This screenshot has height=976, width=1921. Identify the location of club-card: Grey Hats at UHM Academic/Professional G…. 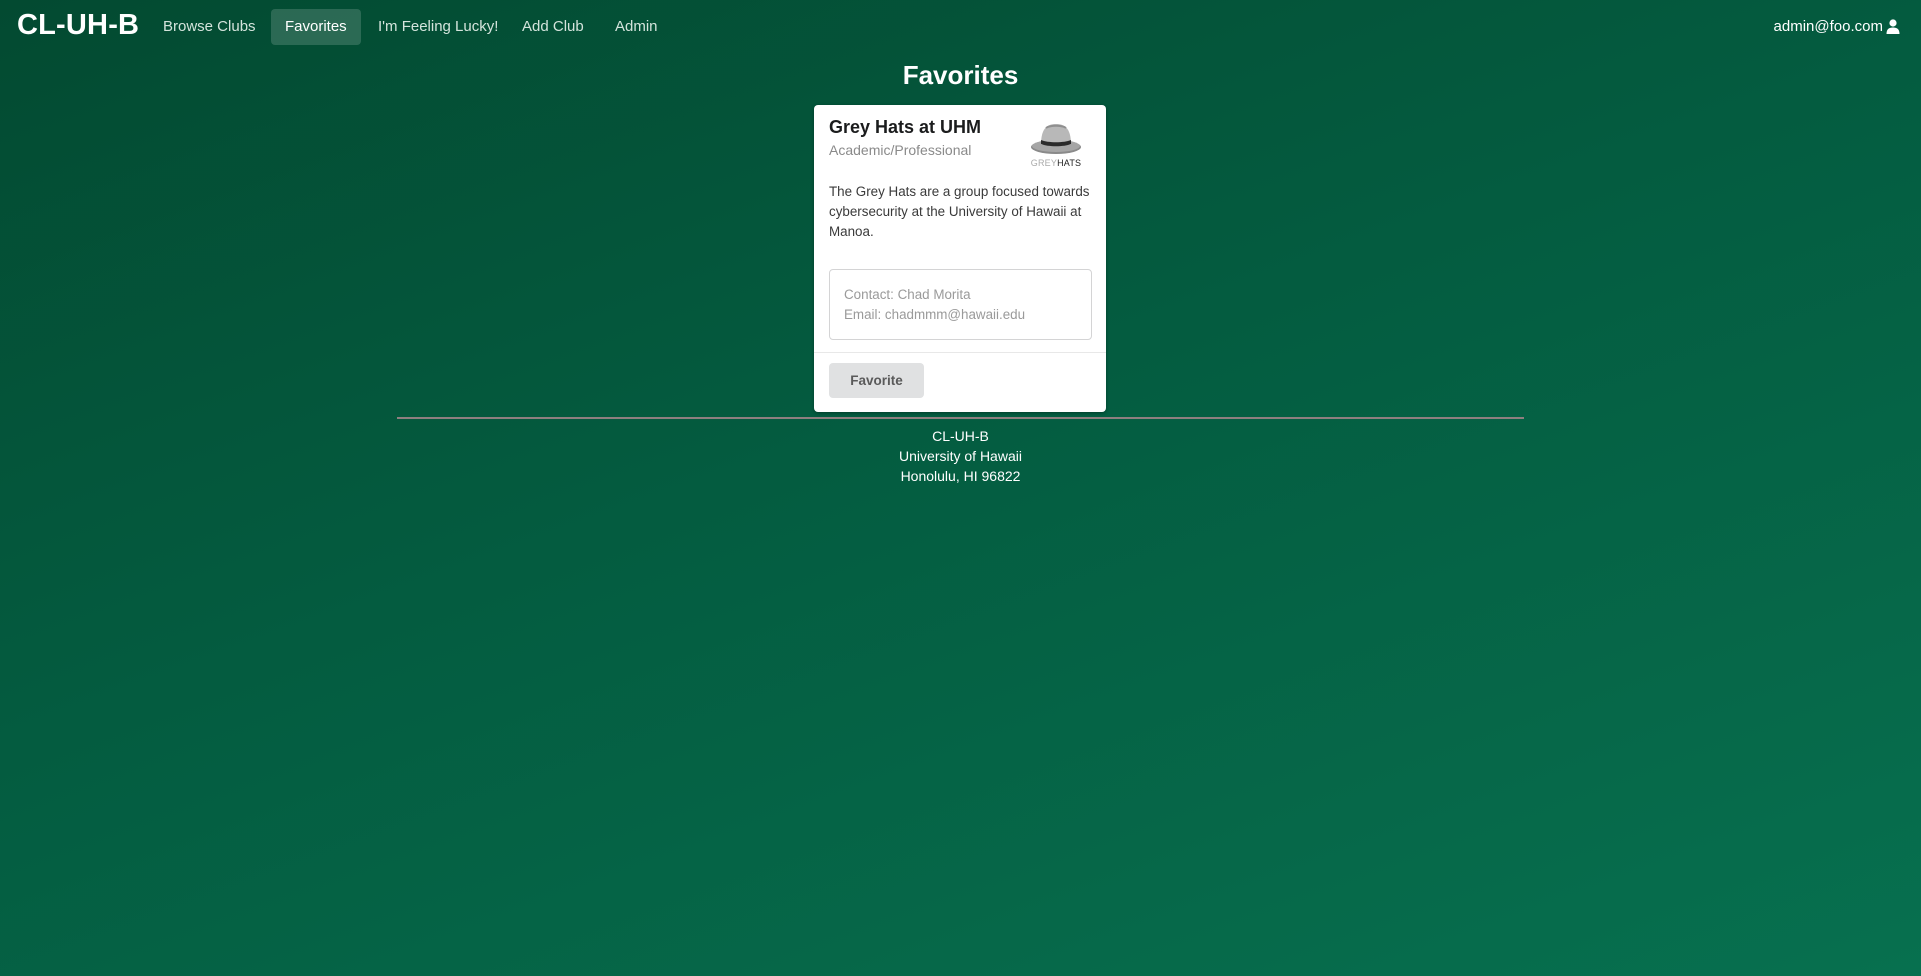
(960, 258).